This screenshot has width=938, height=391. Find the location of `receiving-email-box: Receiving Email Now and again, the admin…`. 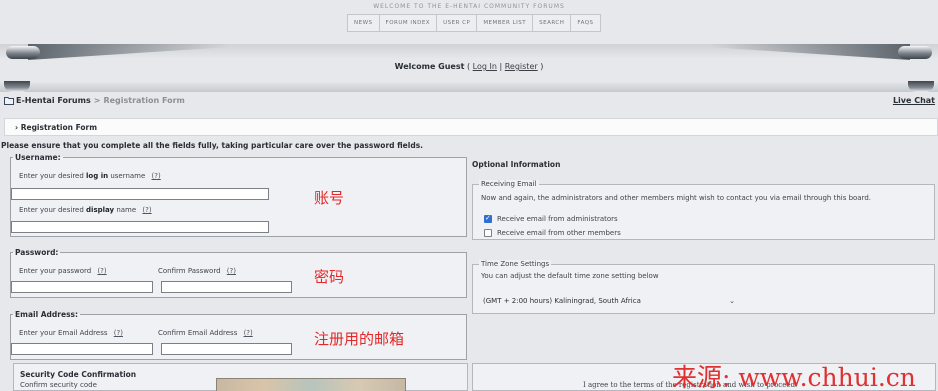

receiving-email-box: Receiving Email Now and again, the admin… is located at coordinates (703, 210).